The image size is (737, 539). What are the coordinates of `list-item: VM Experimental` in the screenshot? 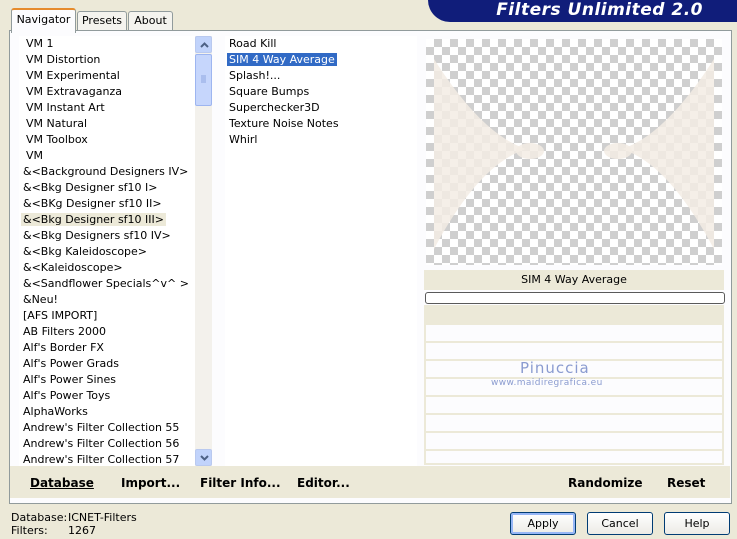 It's located at (107, 76).